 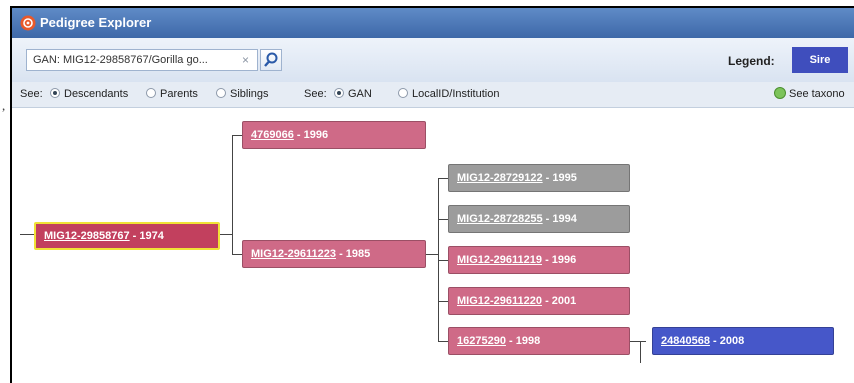 I want to click on radio-descendants: Descendants, so click(x=89, y=94).